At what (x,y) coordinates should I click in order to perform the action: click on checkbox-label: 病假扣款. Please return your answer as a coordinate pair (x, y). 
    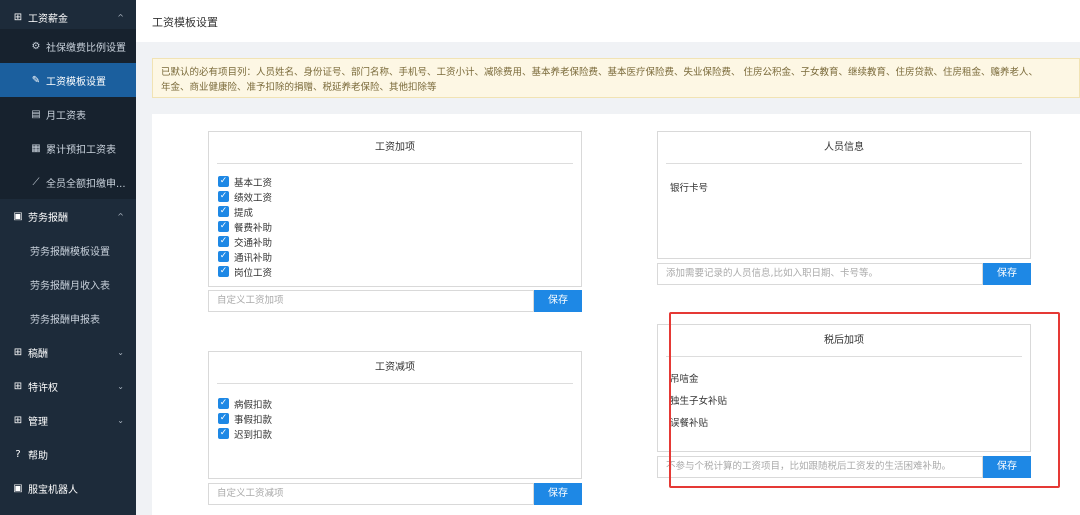
    Looking at the image, I should click on (253, 405).